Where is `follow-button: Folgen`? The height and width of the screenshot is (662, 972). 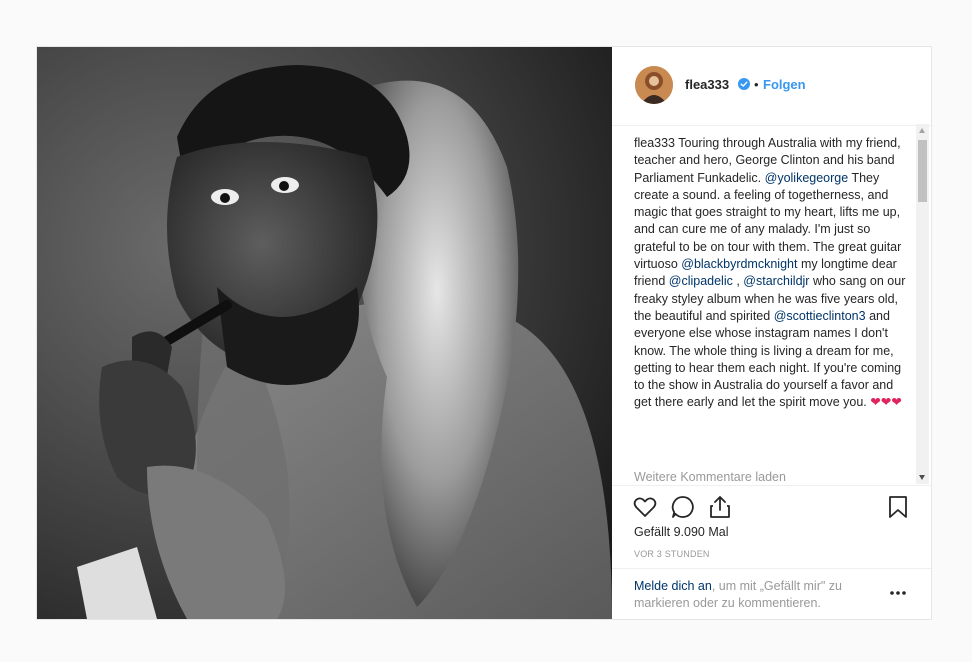 follow-button: Folgen is located at coordinates (784, 84).